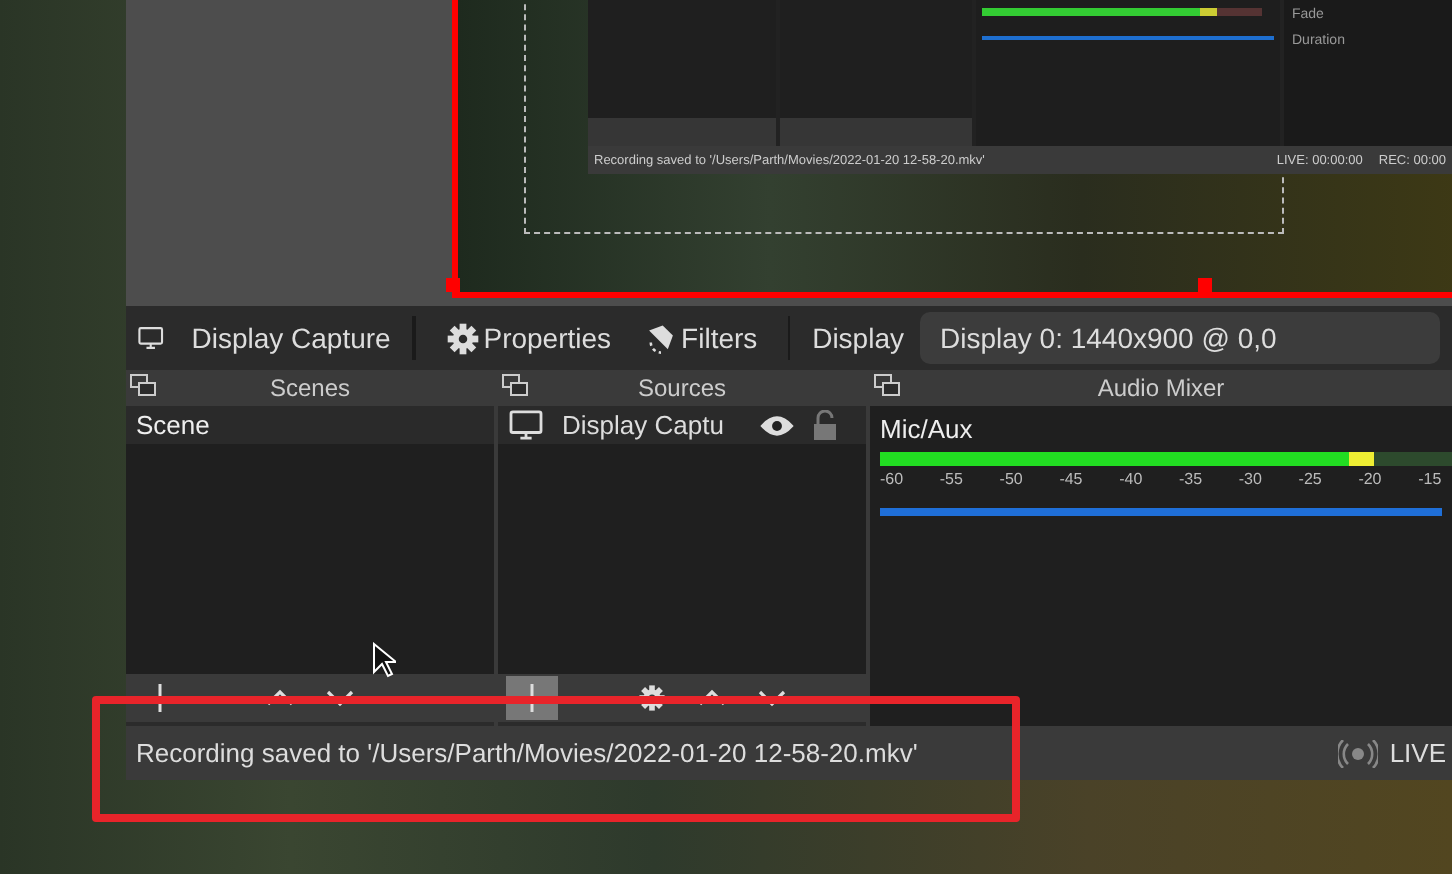 This screenshot has height=874, width=1452. What do you see at coordinates (291, 338) in the screenshot?
I see `source-name: Display Capture` at bounding box center [291, 338].